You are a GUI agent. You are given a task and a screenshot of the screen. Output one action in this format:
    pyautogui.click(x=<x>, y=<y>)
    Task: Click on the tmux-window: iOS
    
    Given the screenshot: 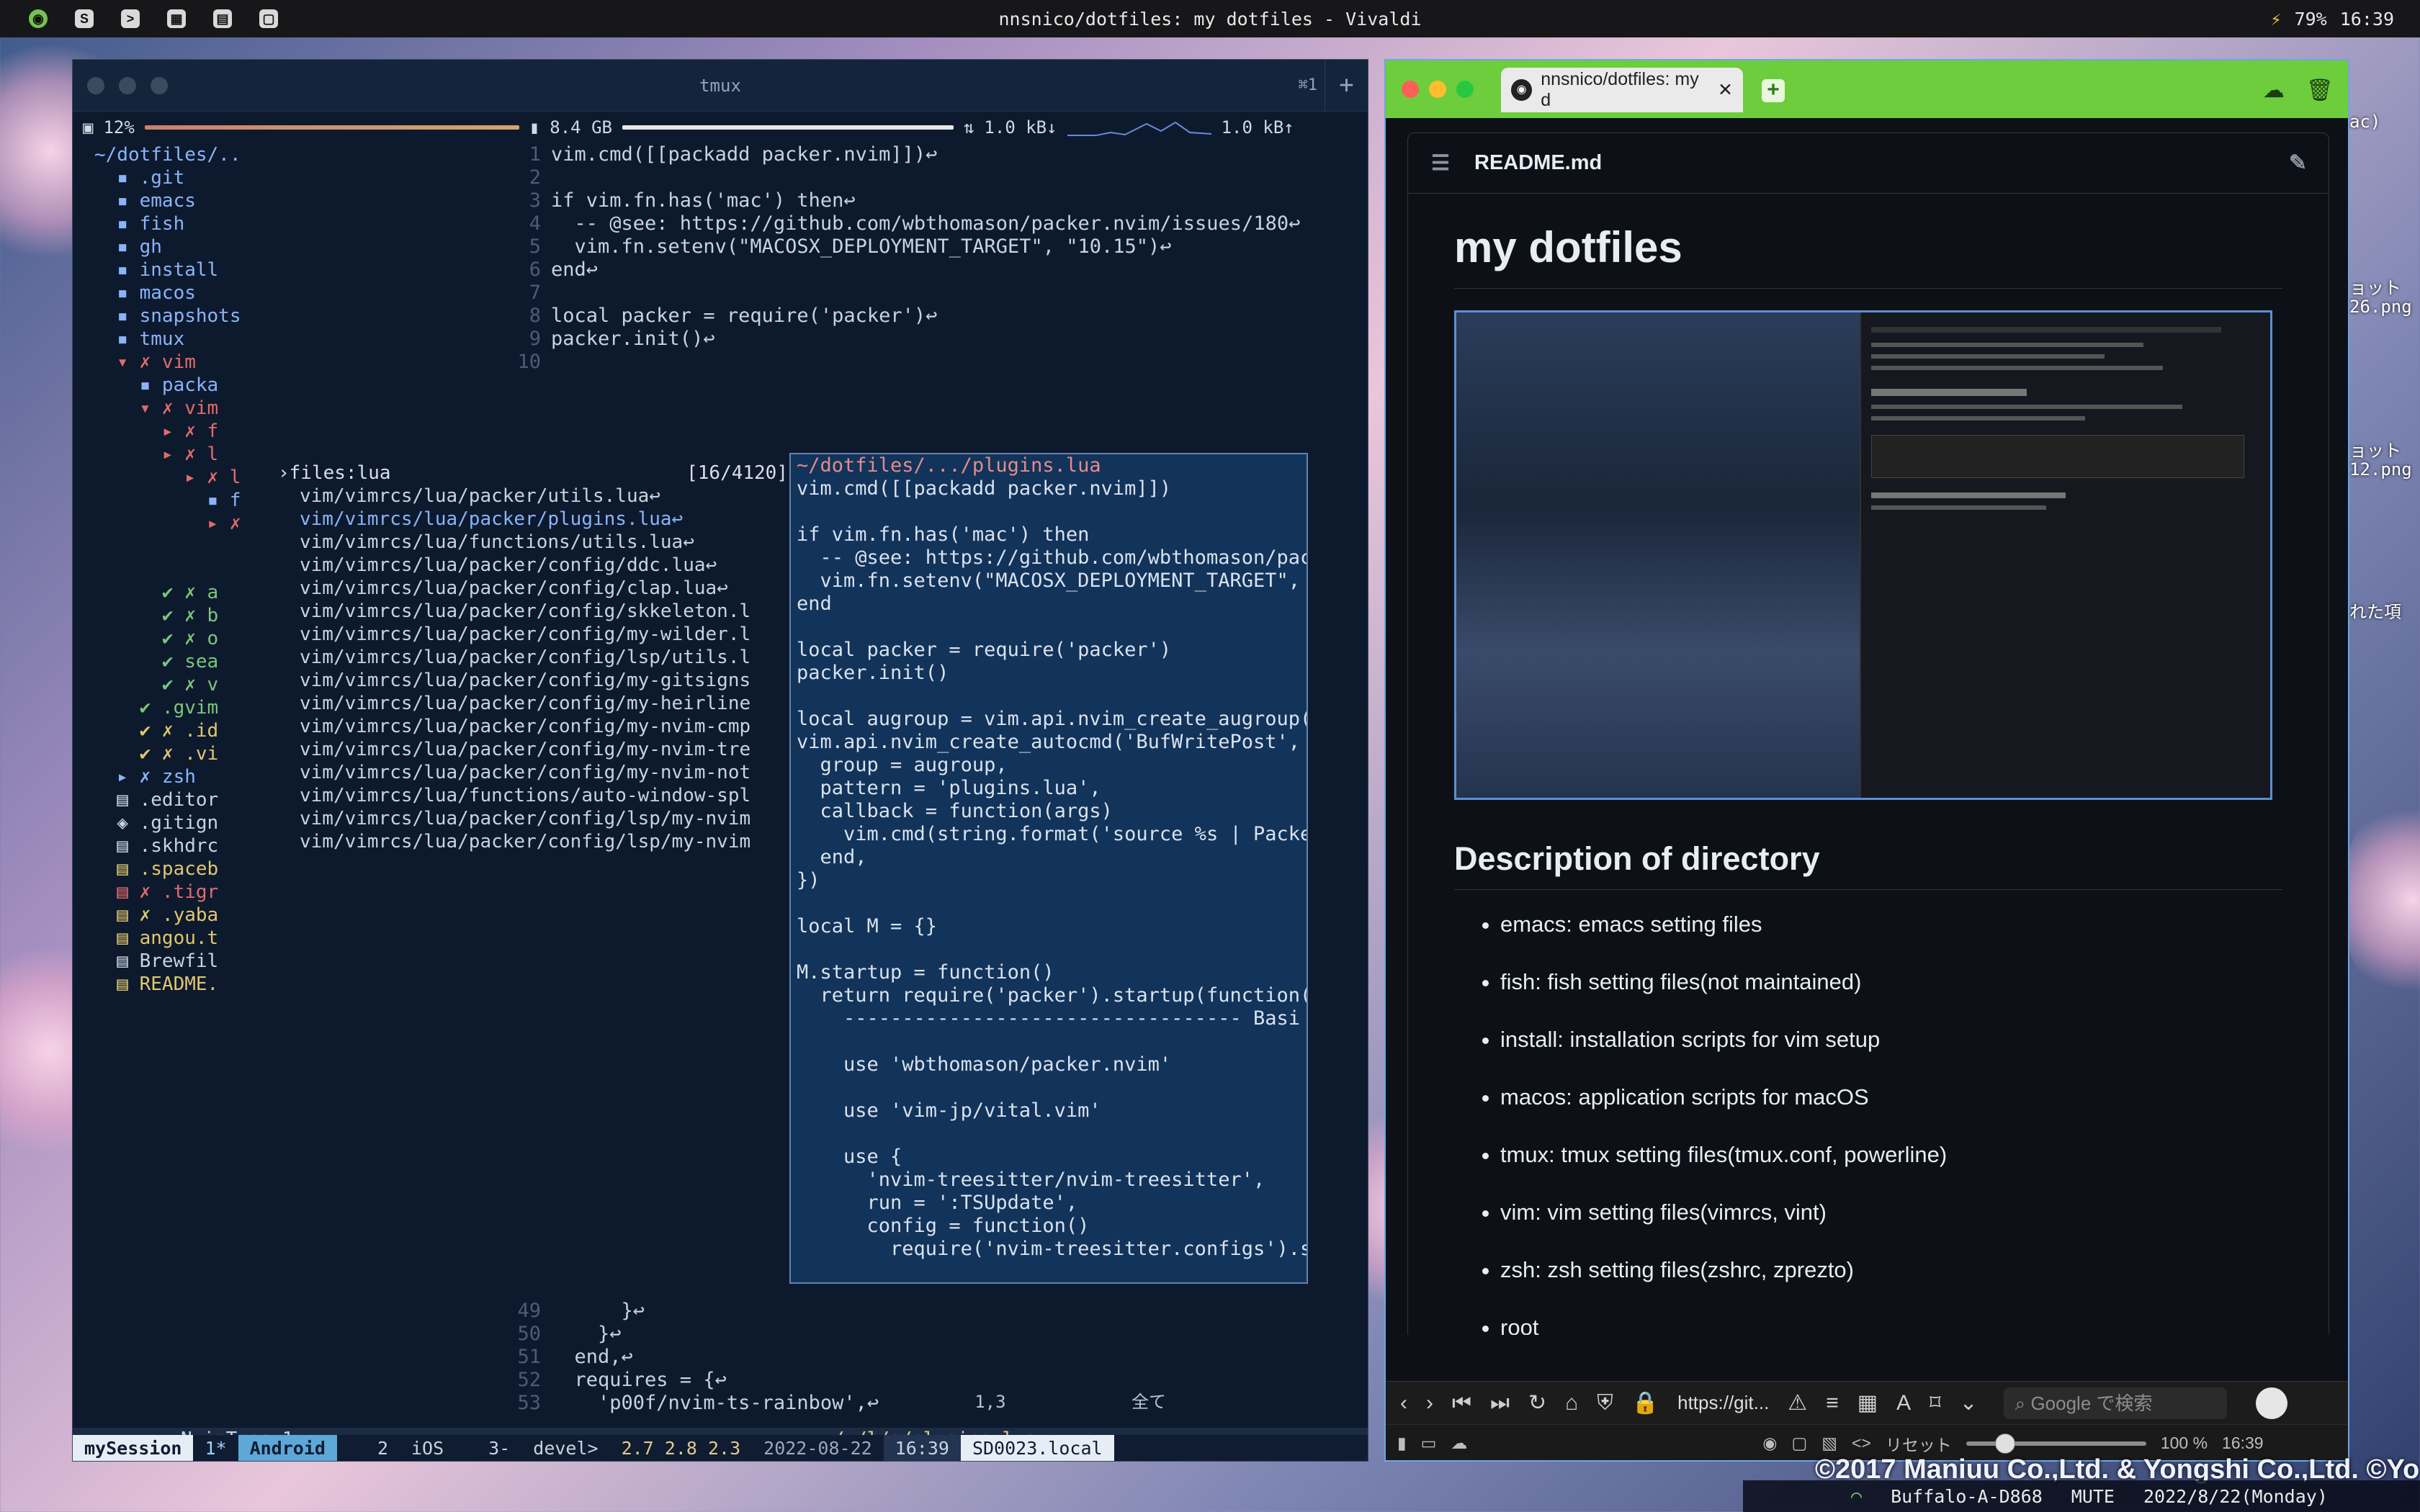 What is the action you would take?
    pyautogui.click(x=427, y=1448)
    